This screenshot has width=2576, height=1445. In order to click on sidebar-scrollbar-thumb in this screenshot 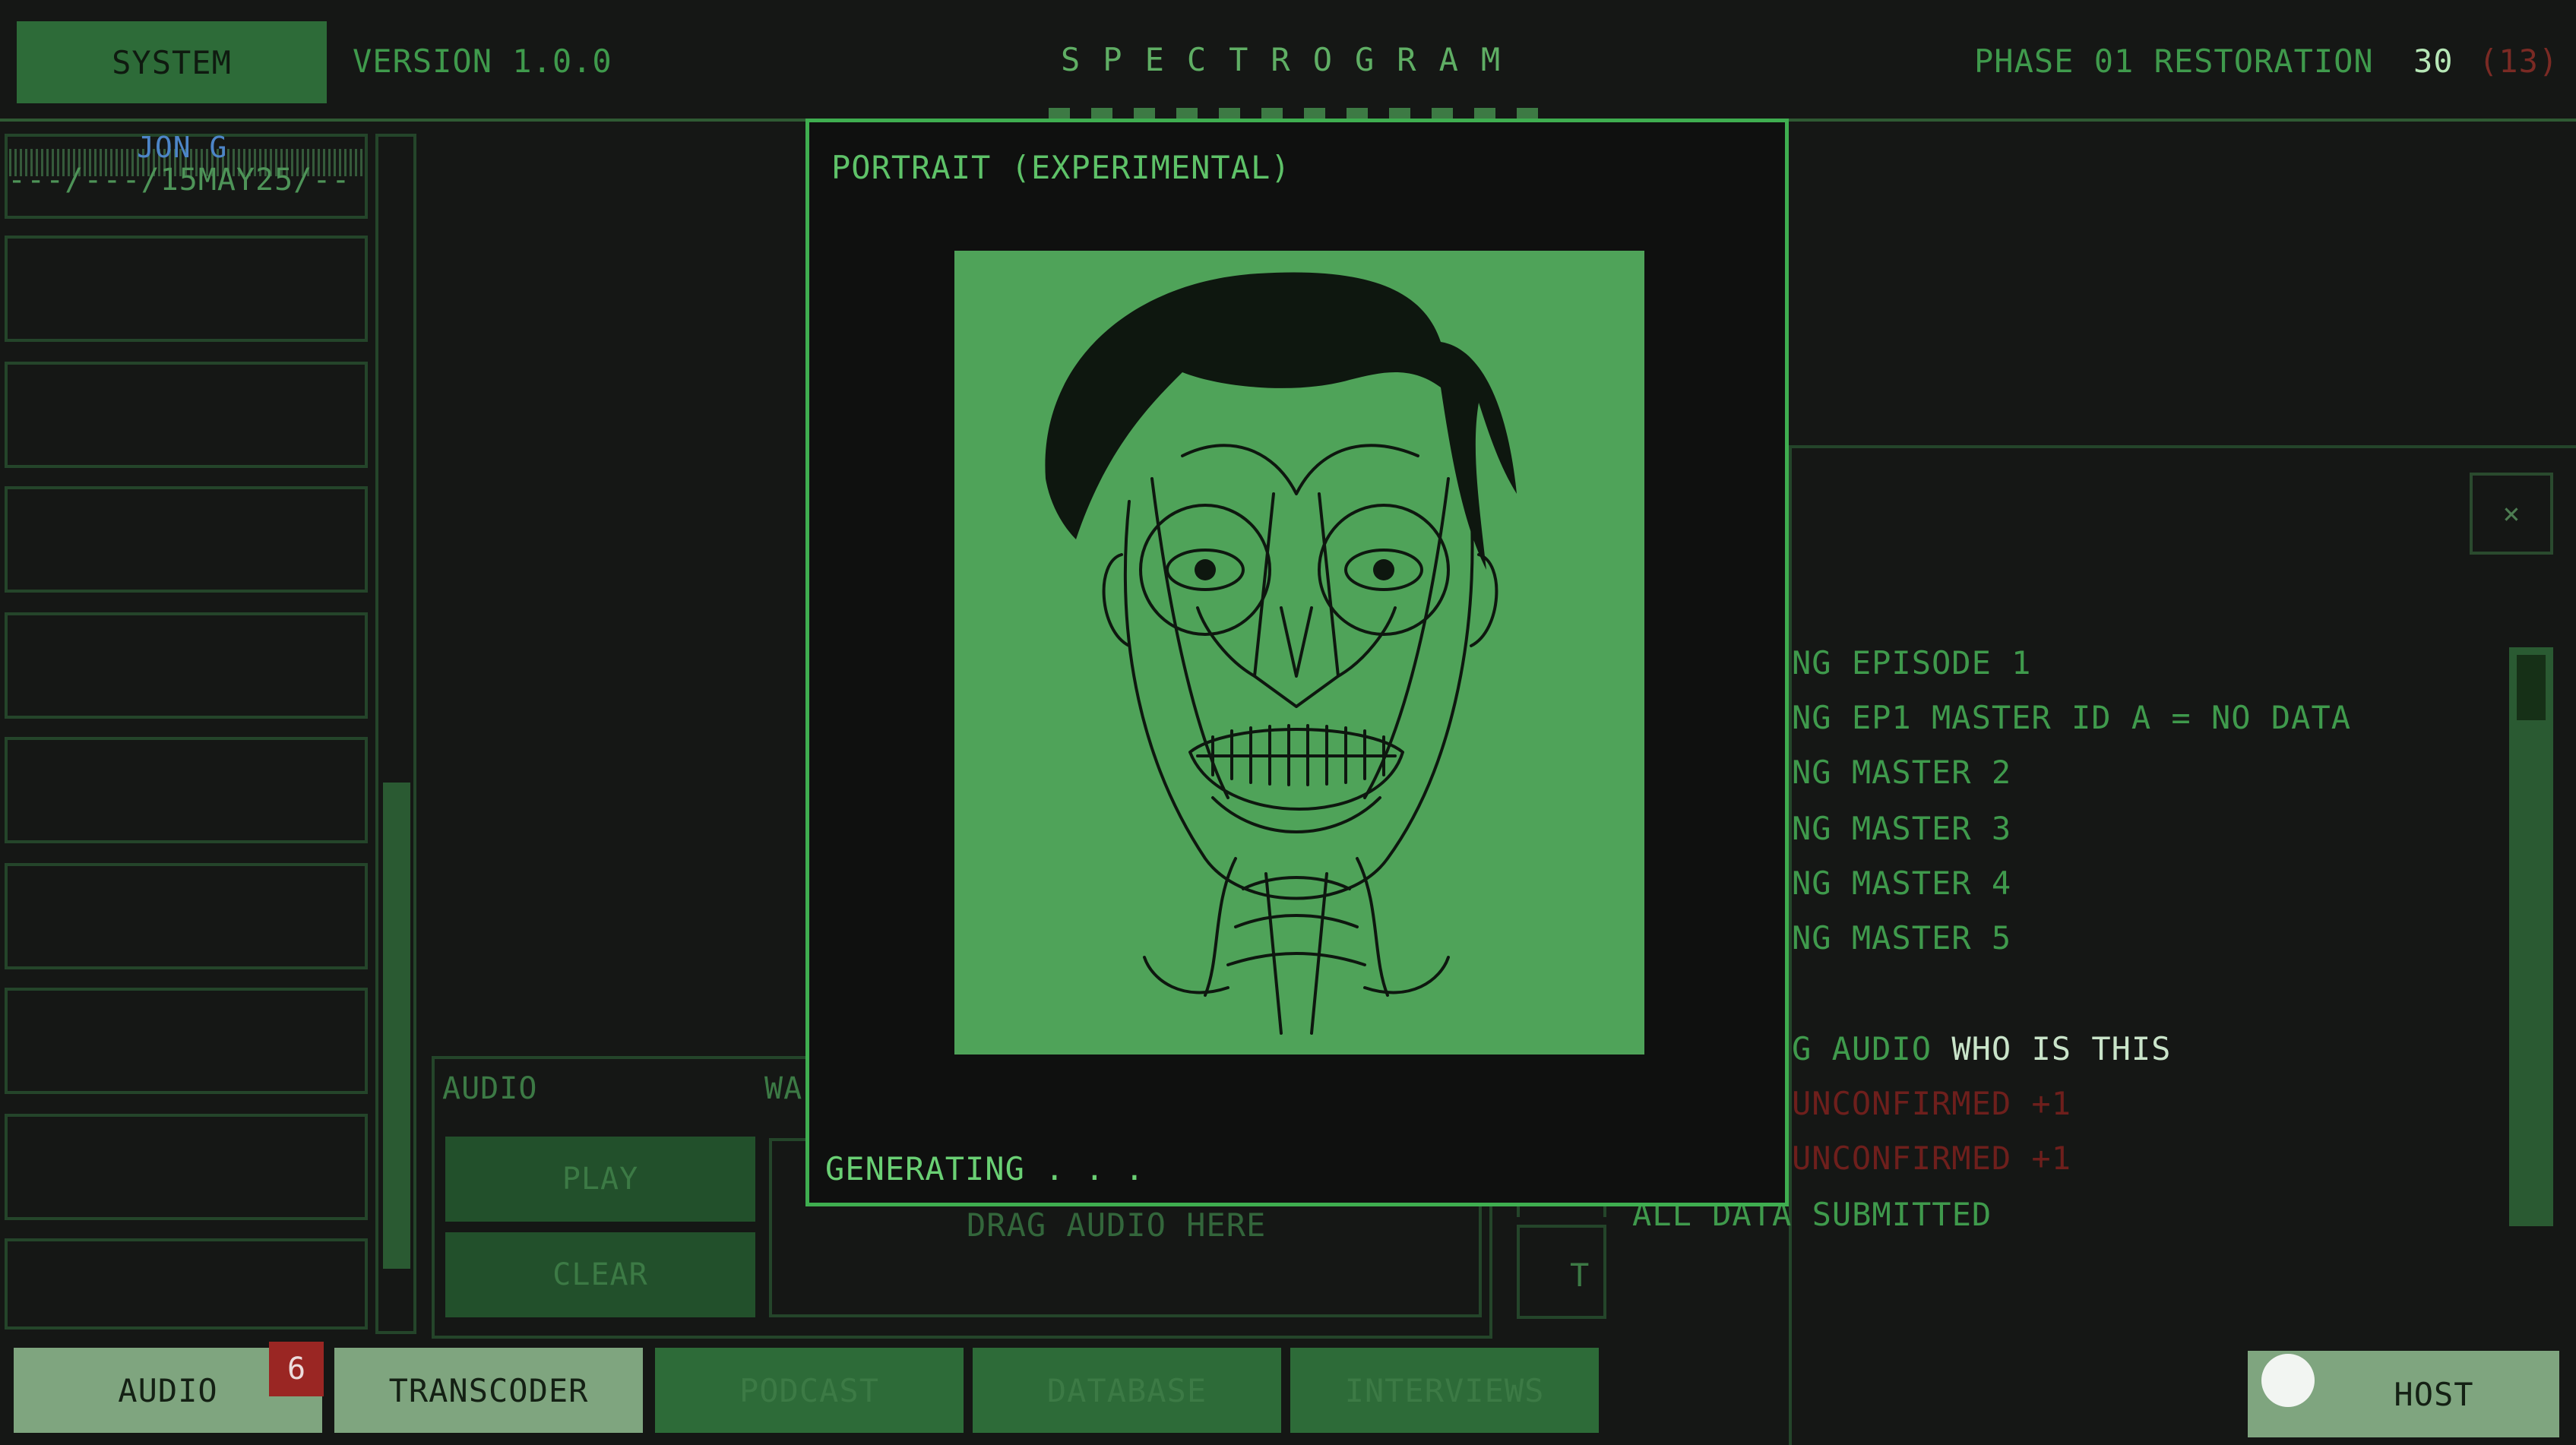, I will do `click(397, 1026)`.